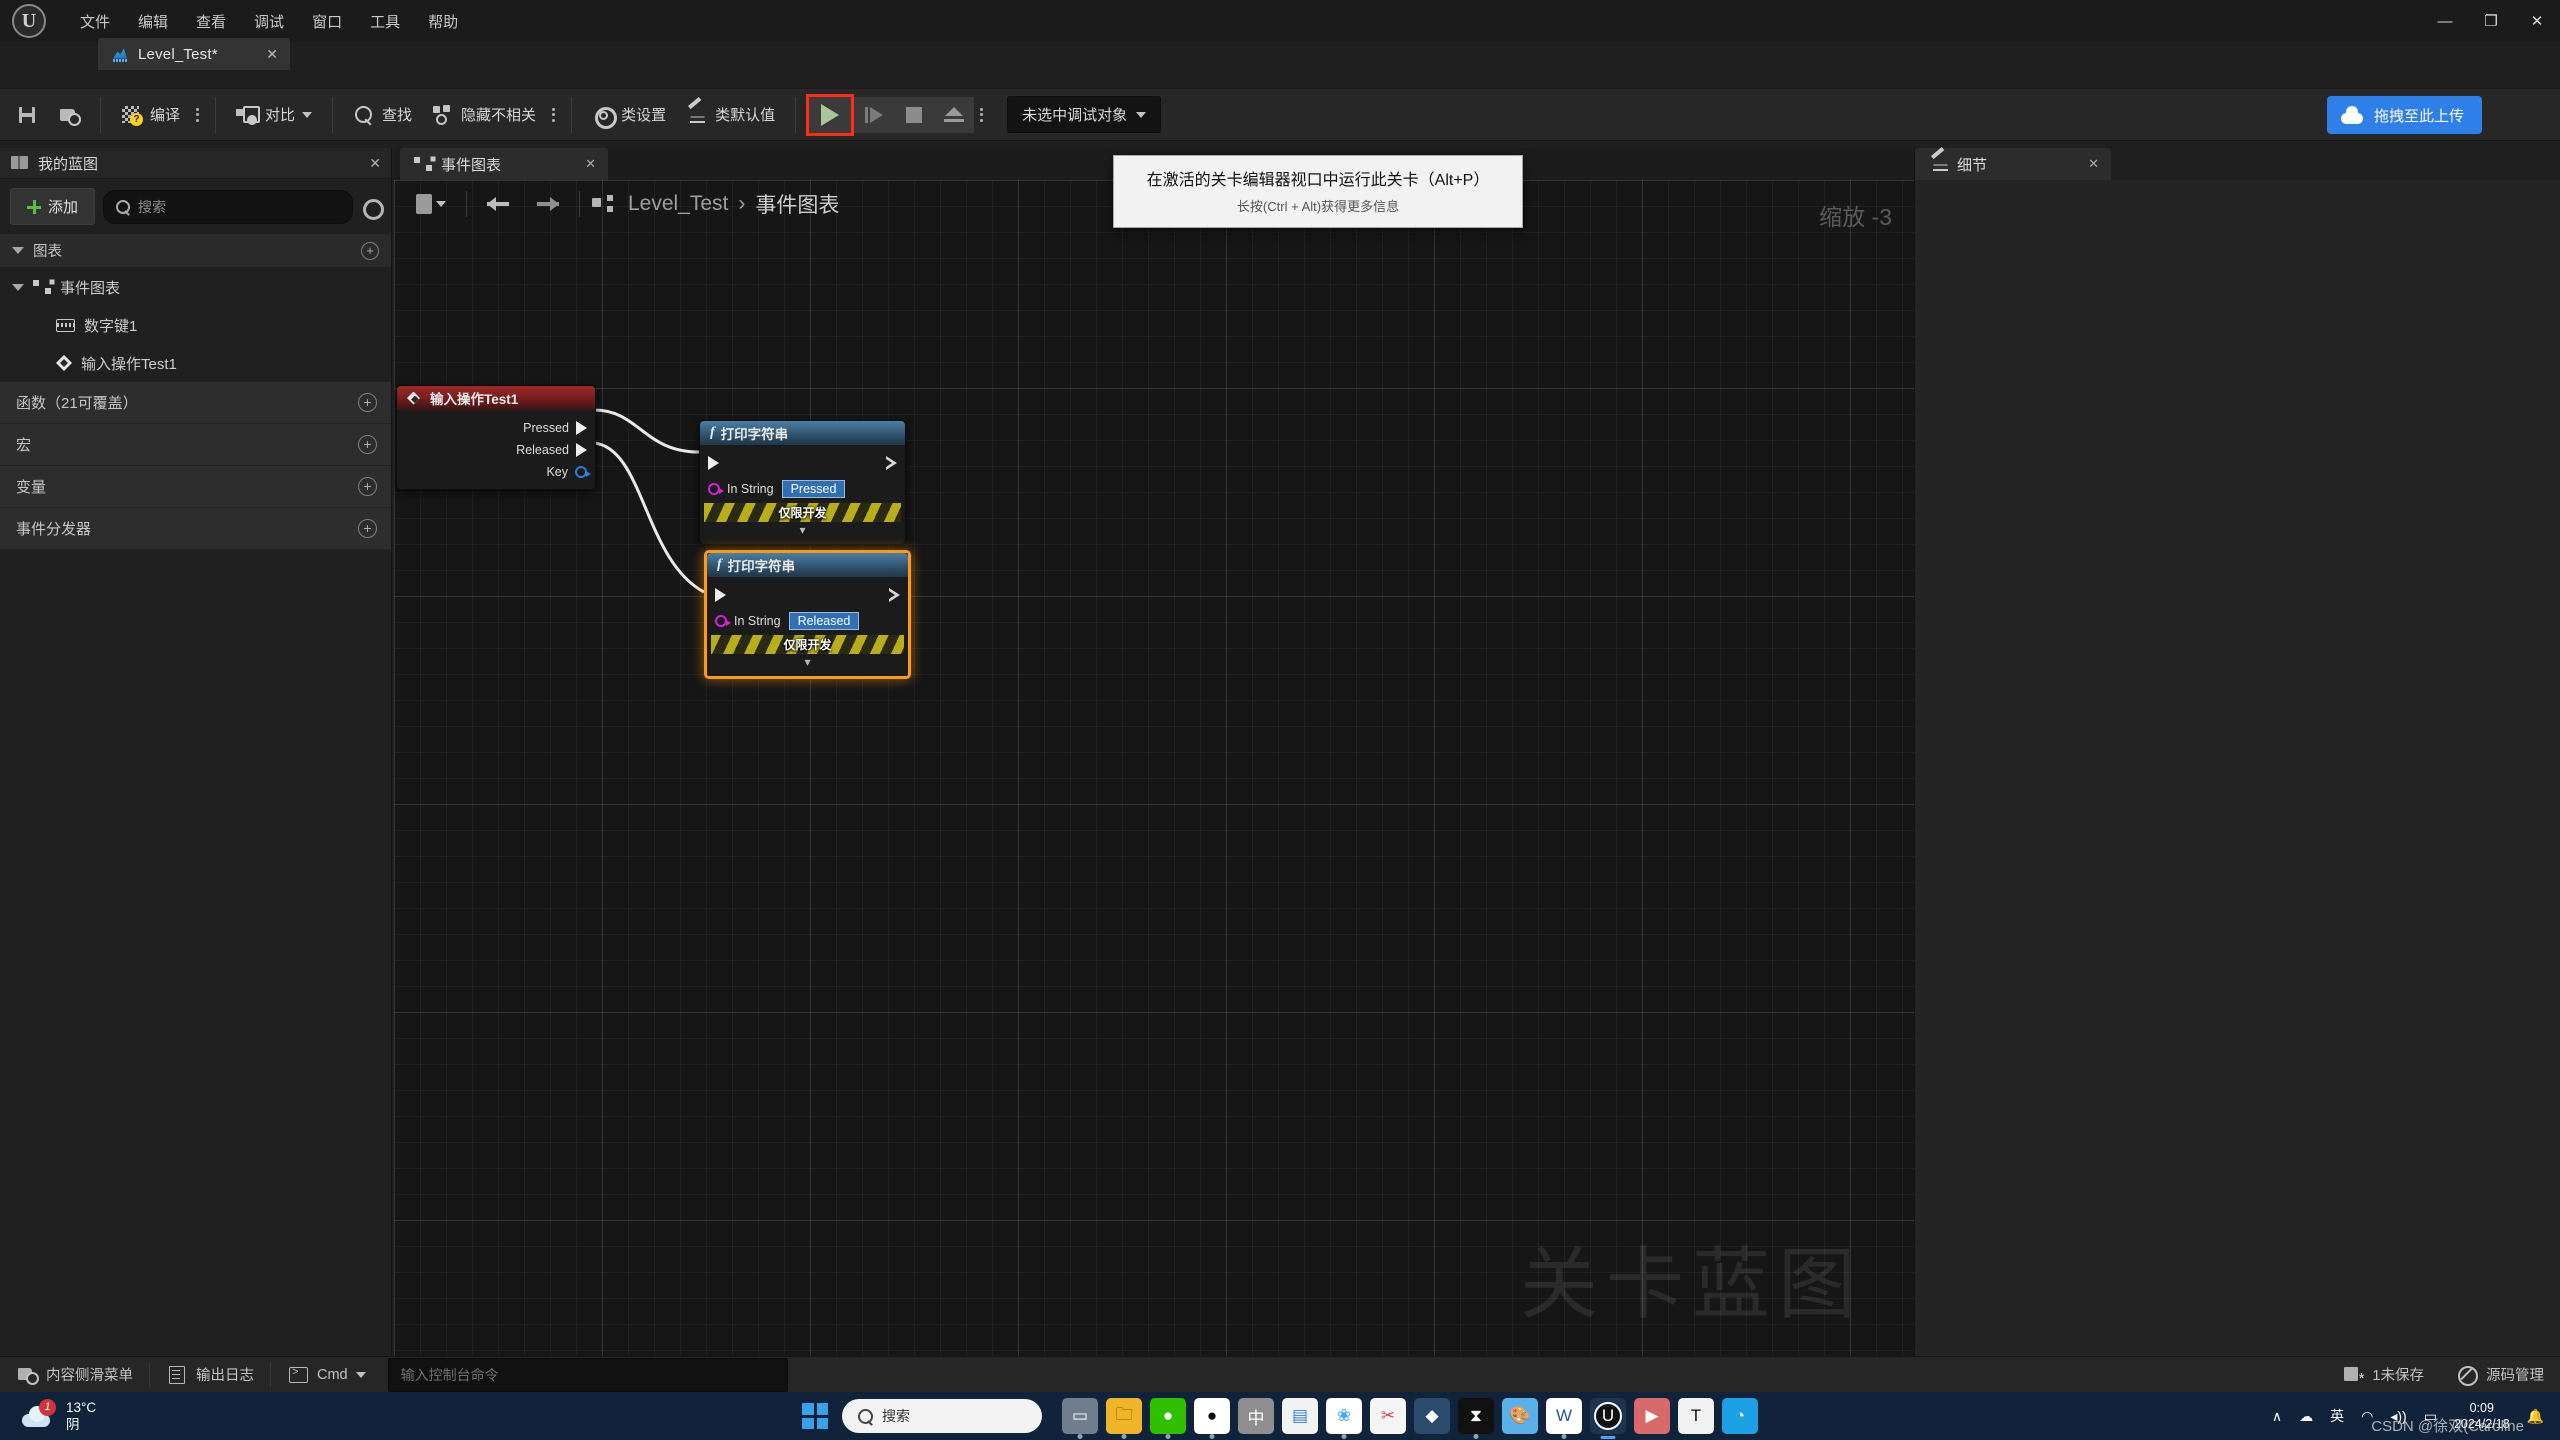  I want to click on unsaved-indicator: 1未保存, so click(2383, 1375).